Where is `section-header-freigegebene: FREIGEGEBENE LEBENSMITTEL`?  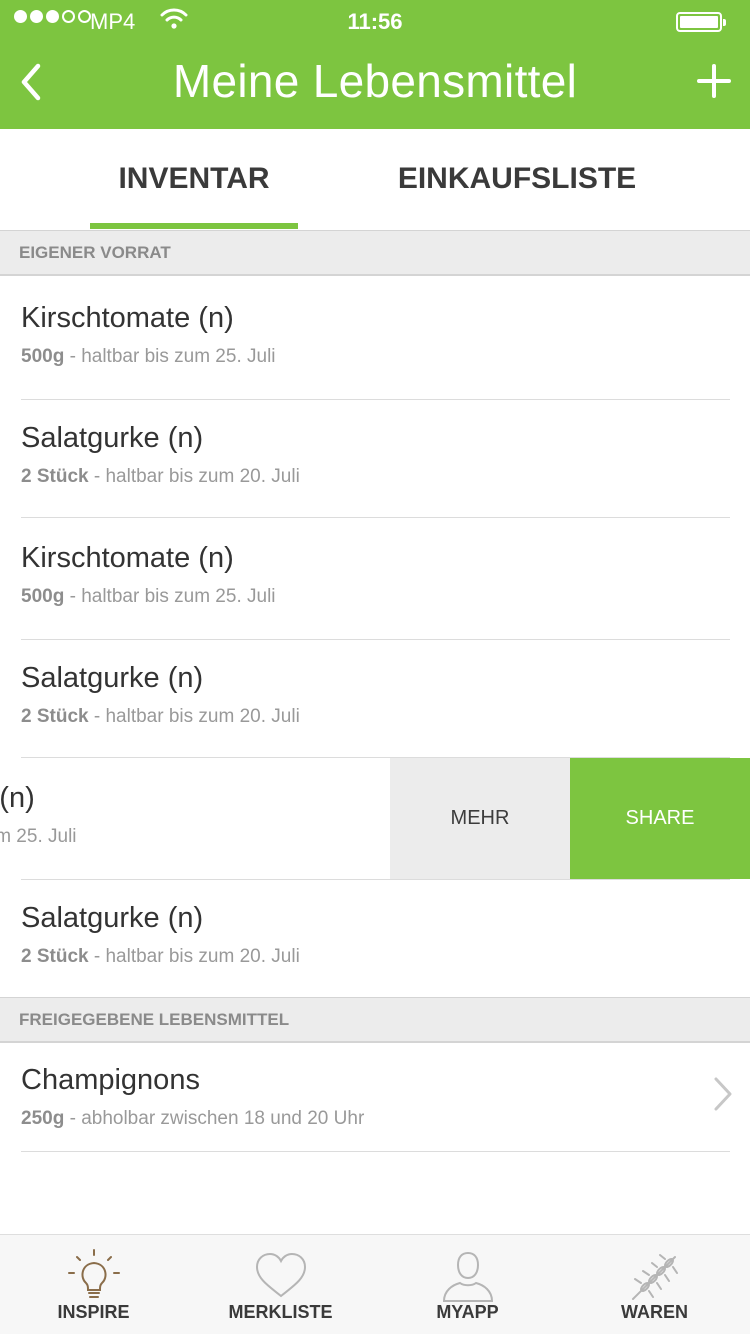 section-header-freigegebene: FREIGEGEBENE LEBENSMITTEL is located at coordinates (375, 1020).